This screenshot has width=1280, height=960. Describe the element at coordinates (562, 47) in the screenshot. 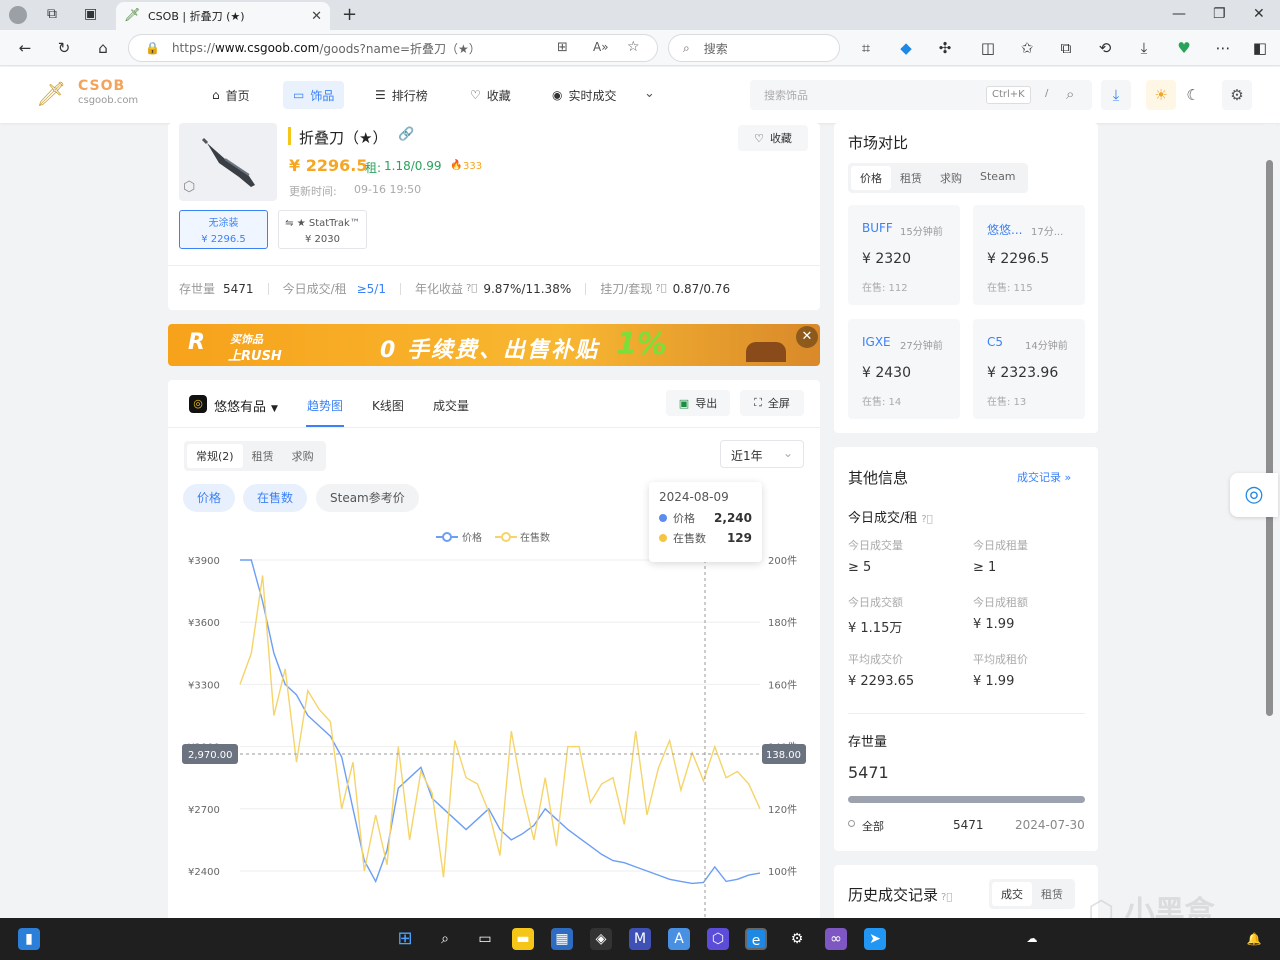

I see `app-view-icon: ⊞` at that location.